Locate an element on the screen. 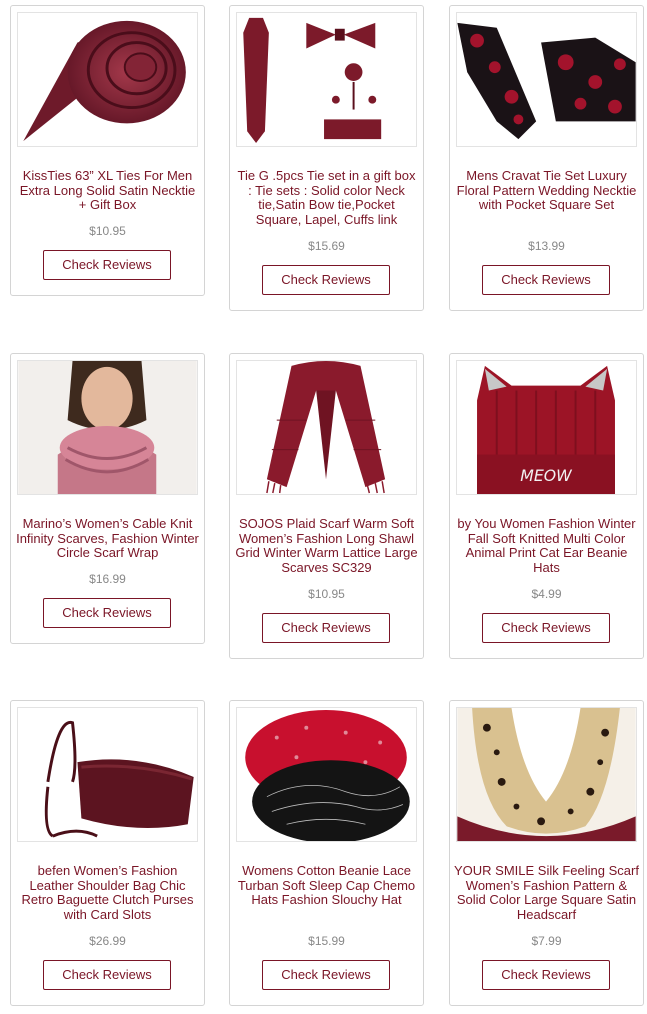  floral-tie-image is located at coordinates (546, 81).